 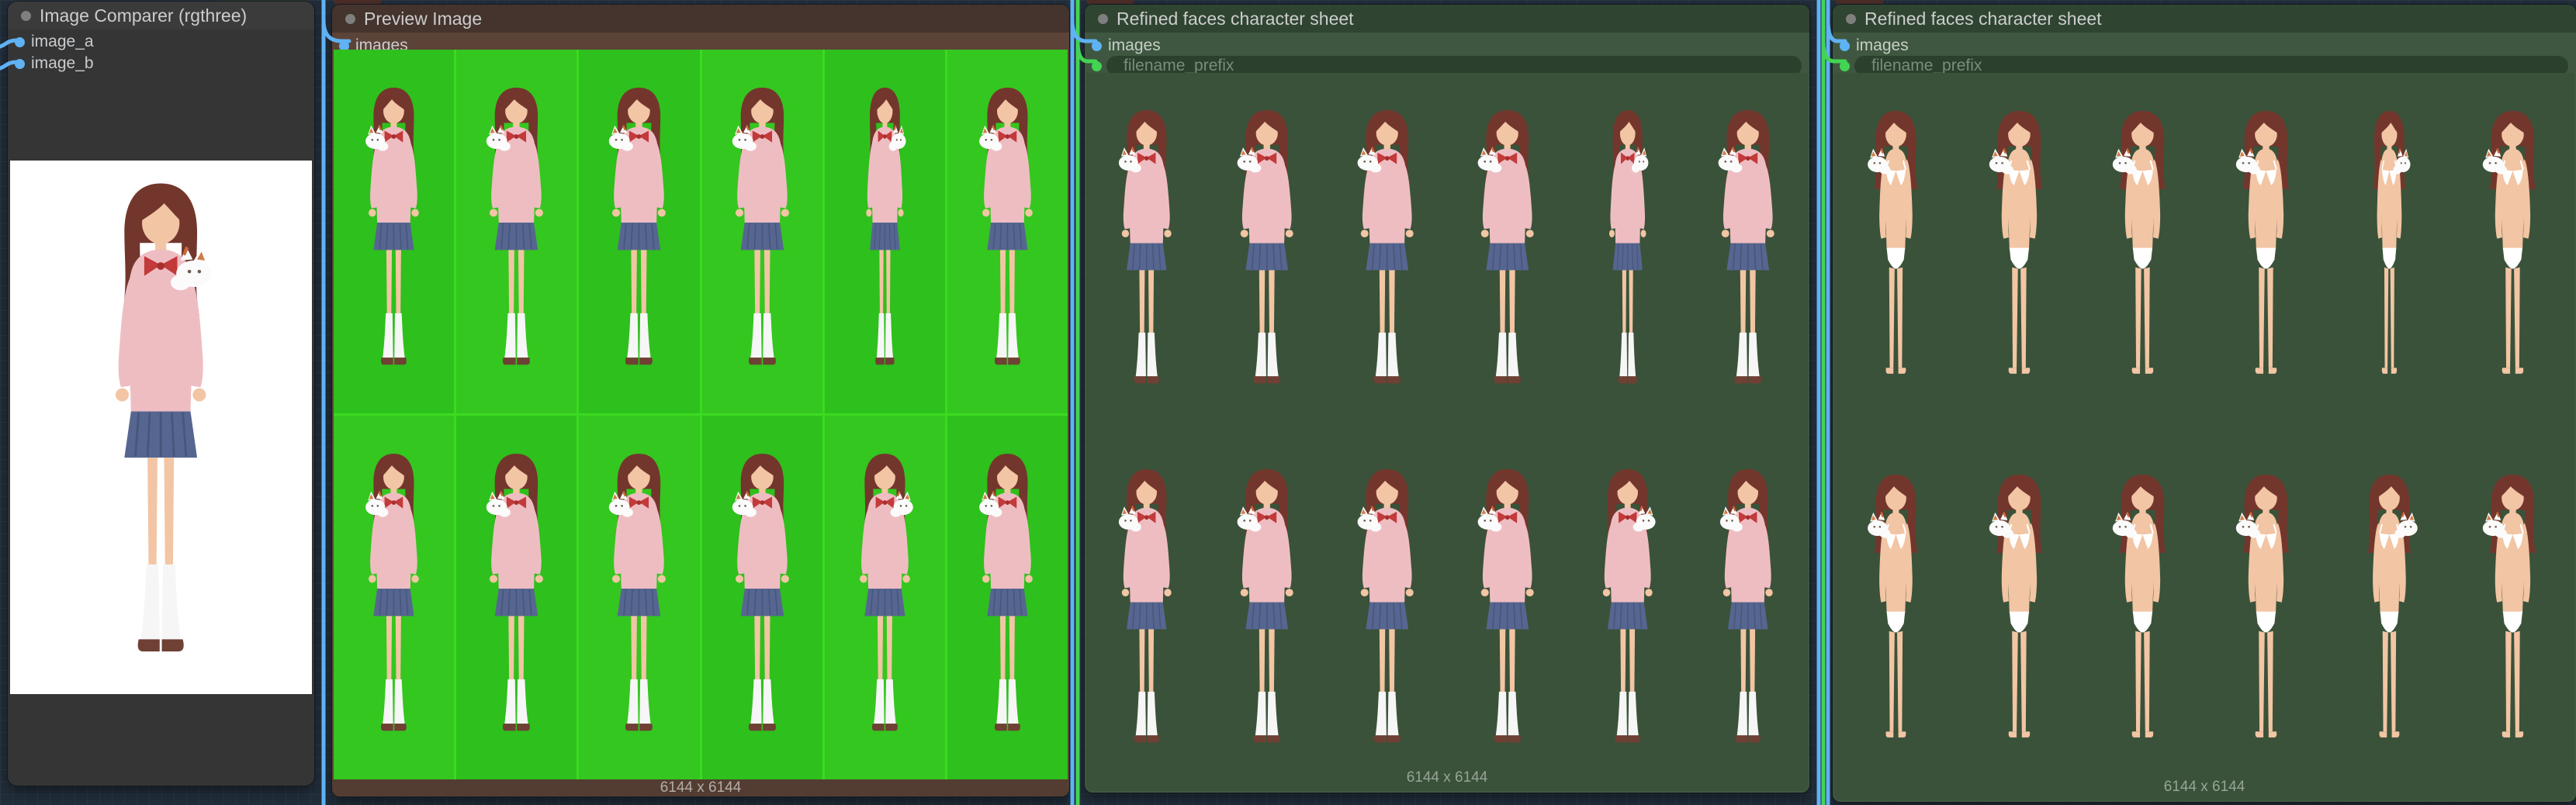 I want to click on image-b-input-dot, so click(x=20, y=63).